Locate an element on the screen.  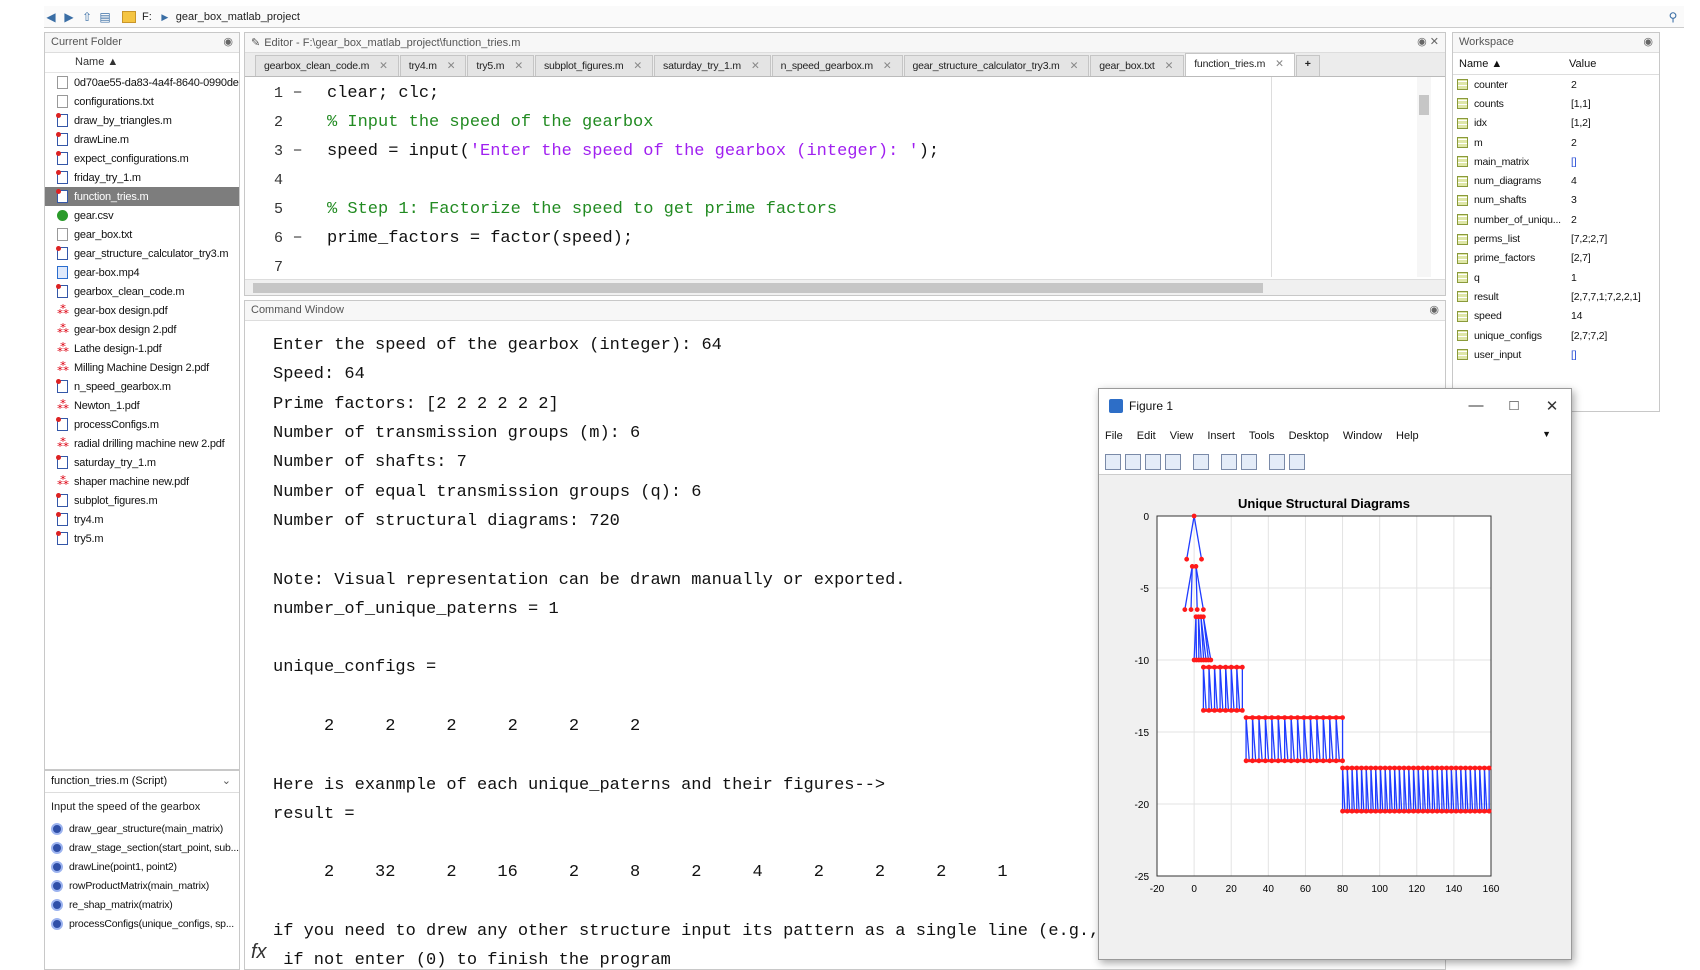
file-item: ⁂ Lathe design-1.pdf is located at coordinates (142, 348).